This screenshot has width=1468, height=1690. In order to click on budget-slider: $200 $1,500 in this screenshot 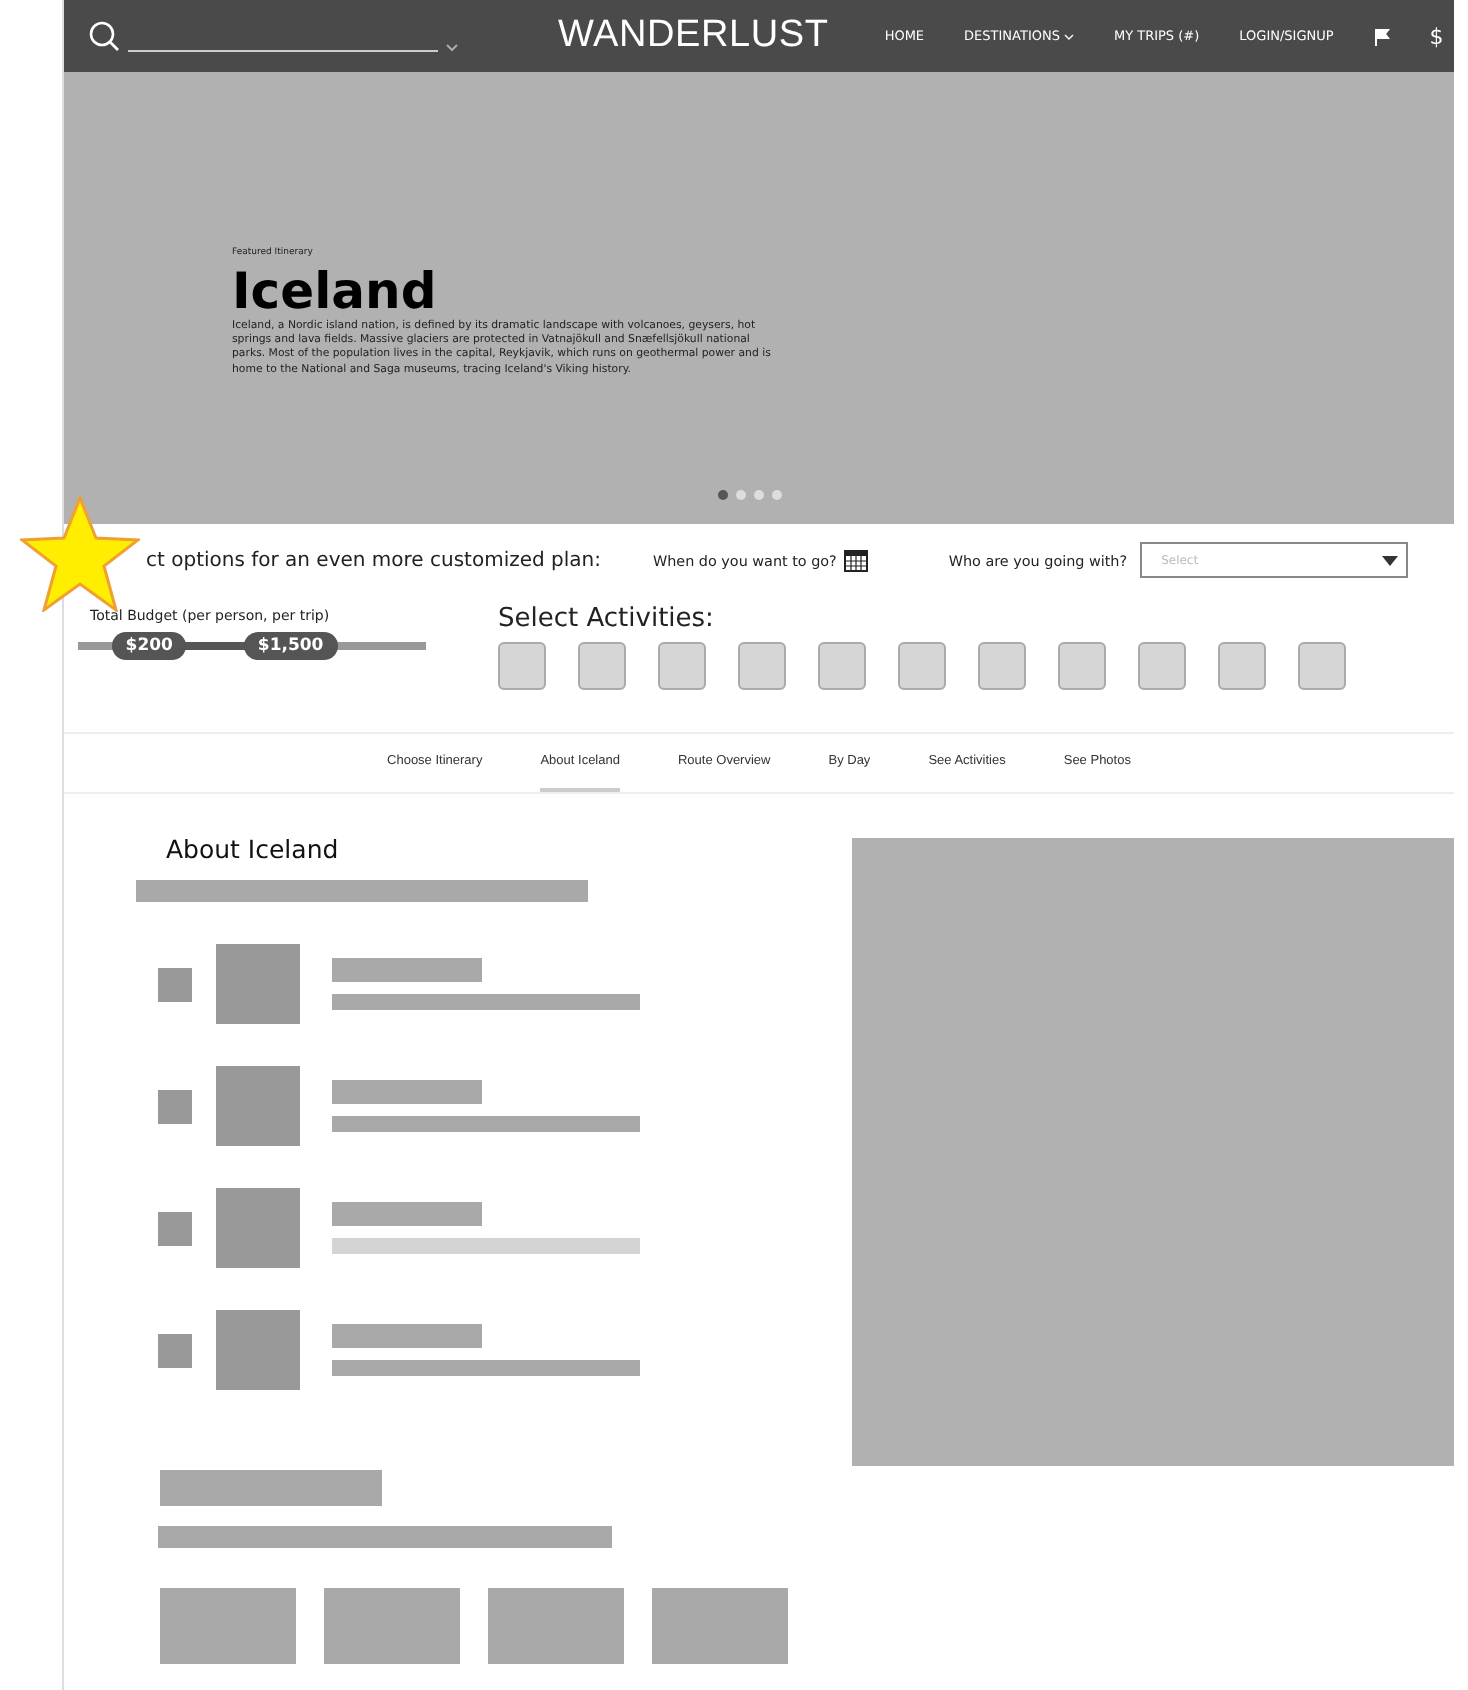, I will do `click(252, 646)`.